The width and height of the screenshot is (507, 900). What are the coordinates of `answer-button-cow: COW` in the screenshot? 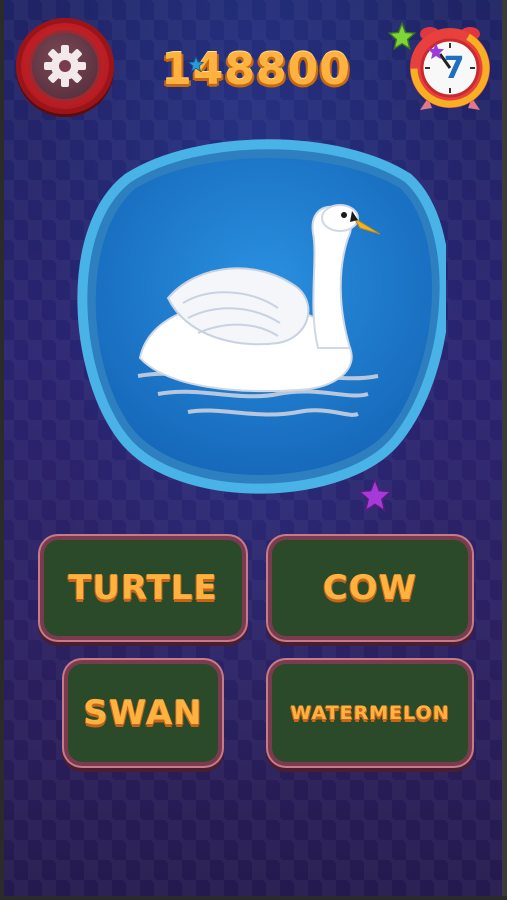 It's located at (370, 588).